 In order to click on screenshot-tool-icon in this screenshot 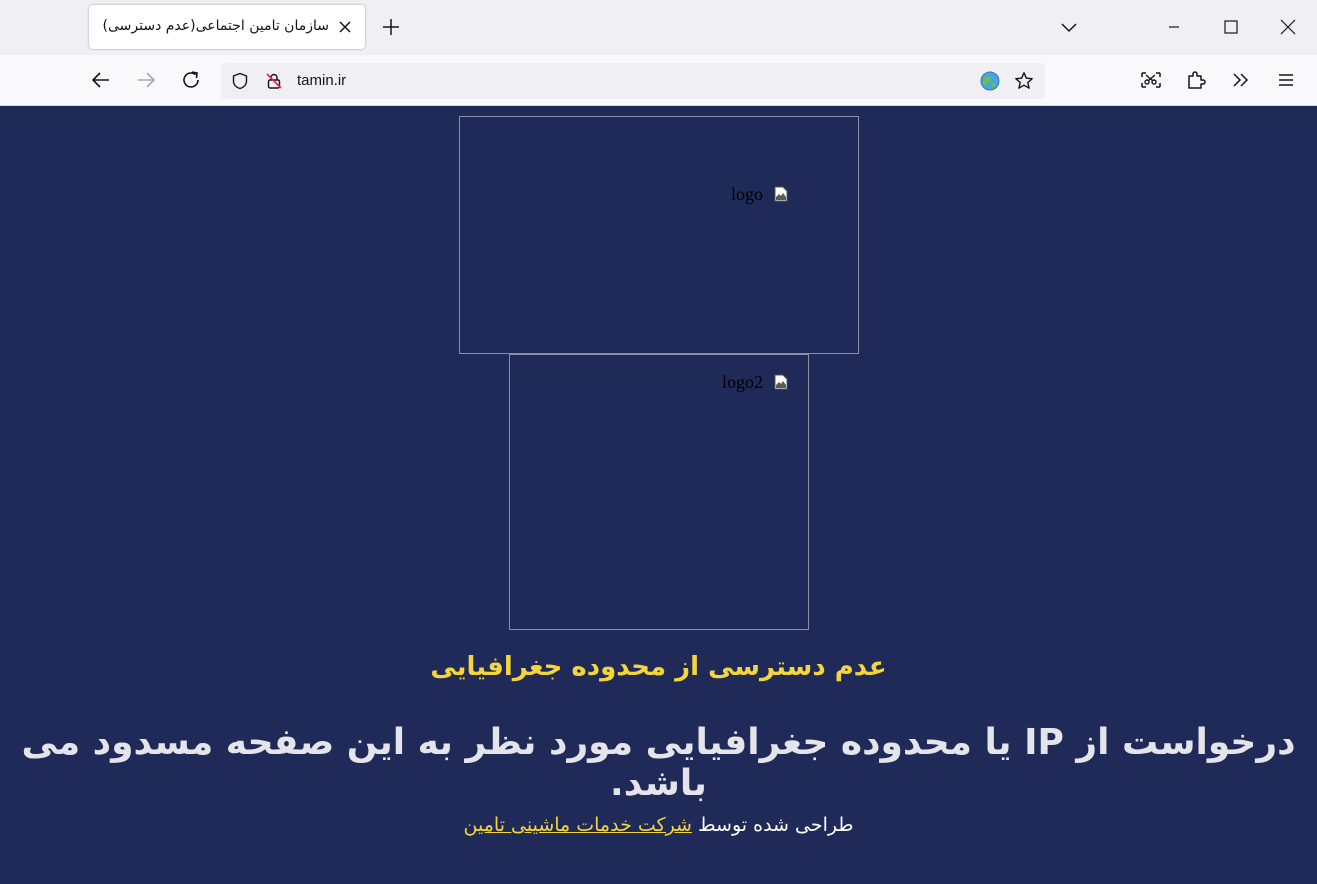, I will do `click(1151, 80)`.